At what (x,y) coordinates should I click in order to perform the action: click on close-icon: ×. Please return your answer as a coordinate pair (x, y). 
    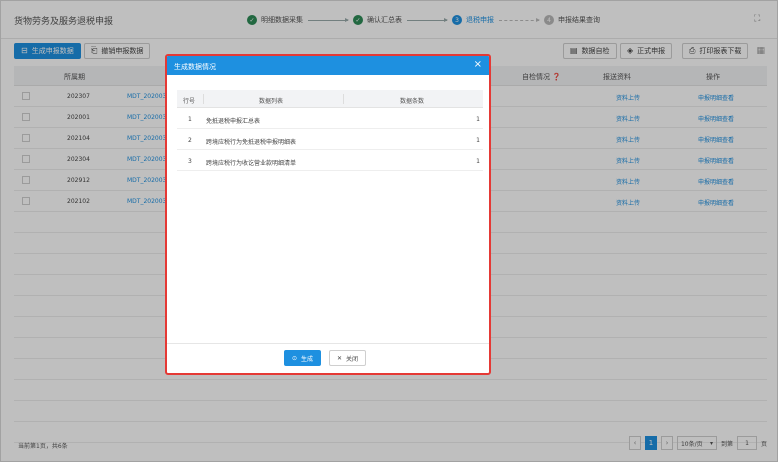
    Looking at the image, I should click on (478, 64).